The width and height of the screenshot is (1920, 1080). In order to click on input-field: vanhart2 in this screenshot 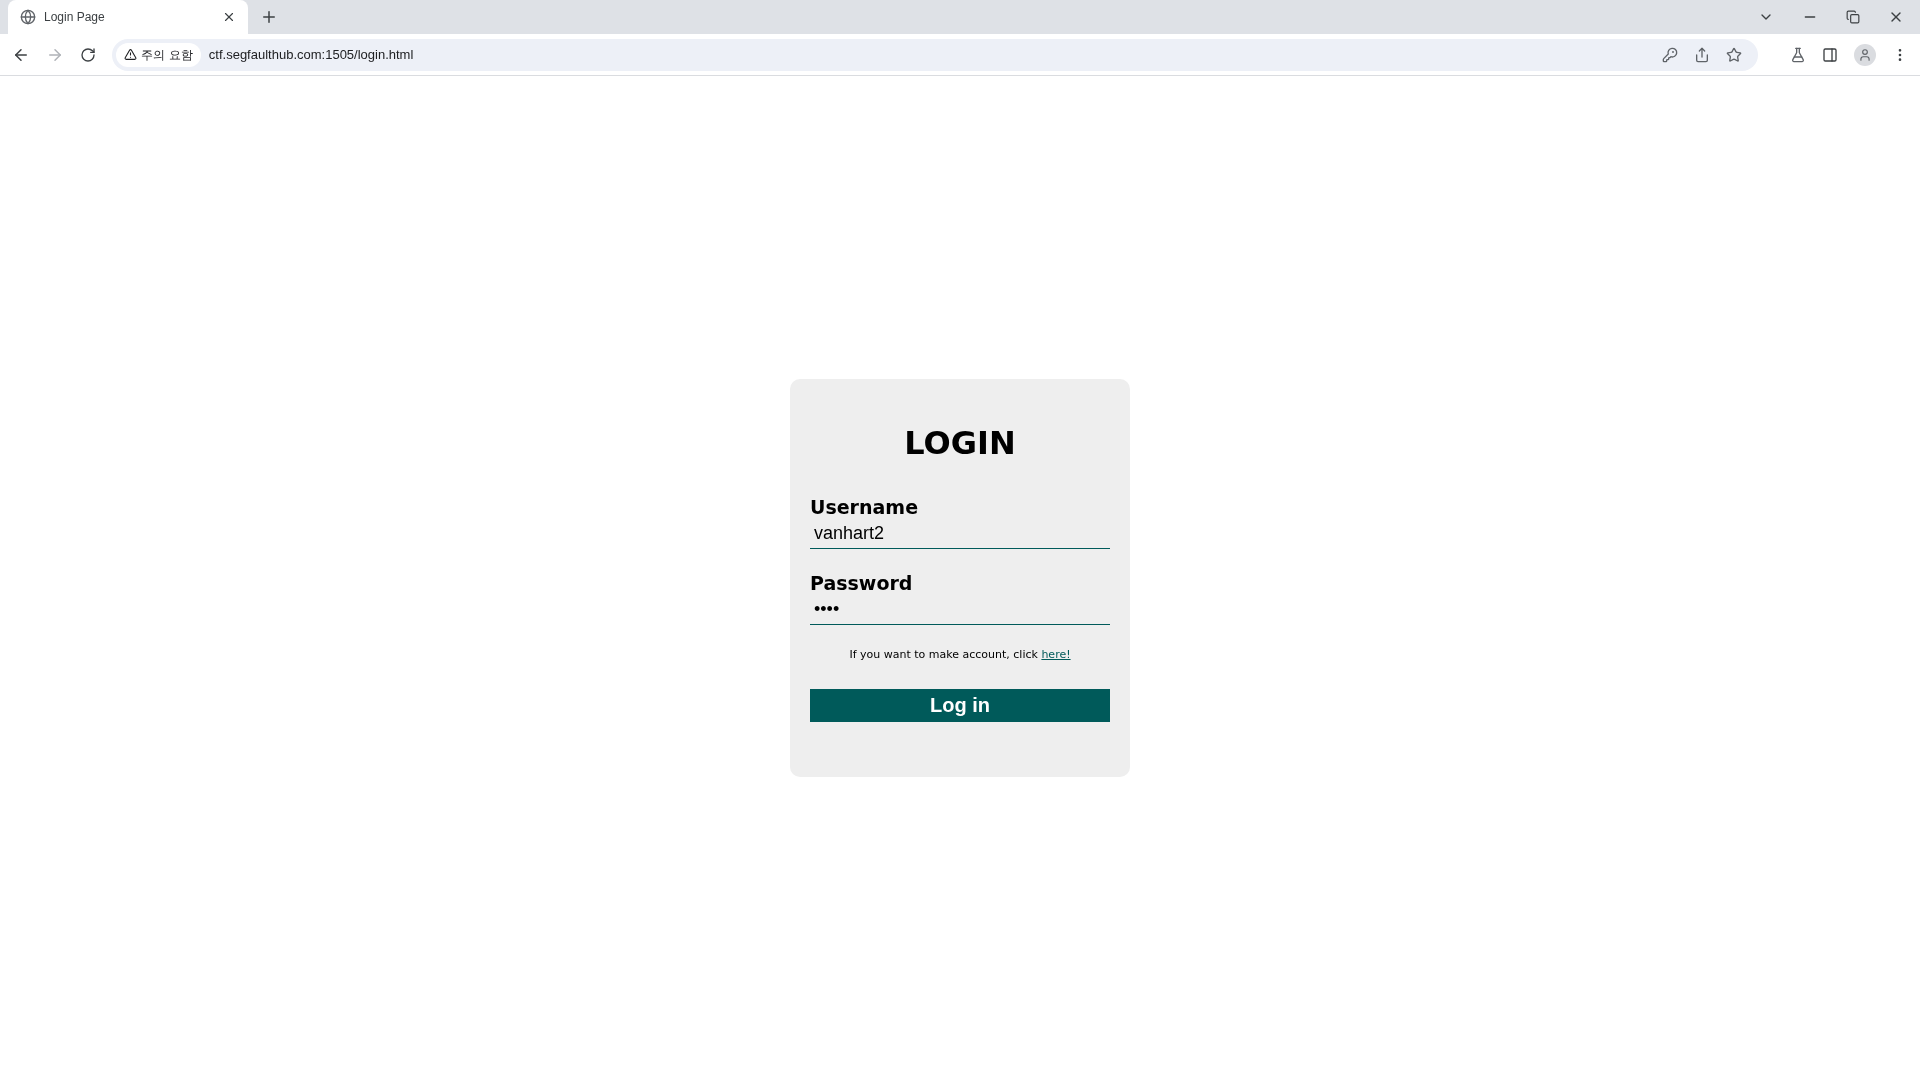, I will do `click(960, 534)`.